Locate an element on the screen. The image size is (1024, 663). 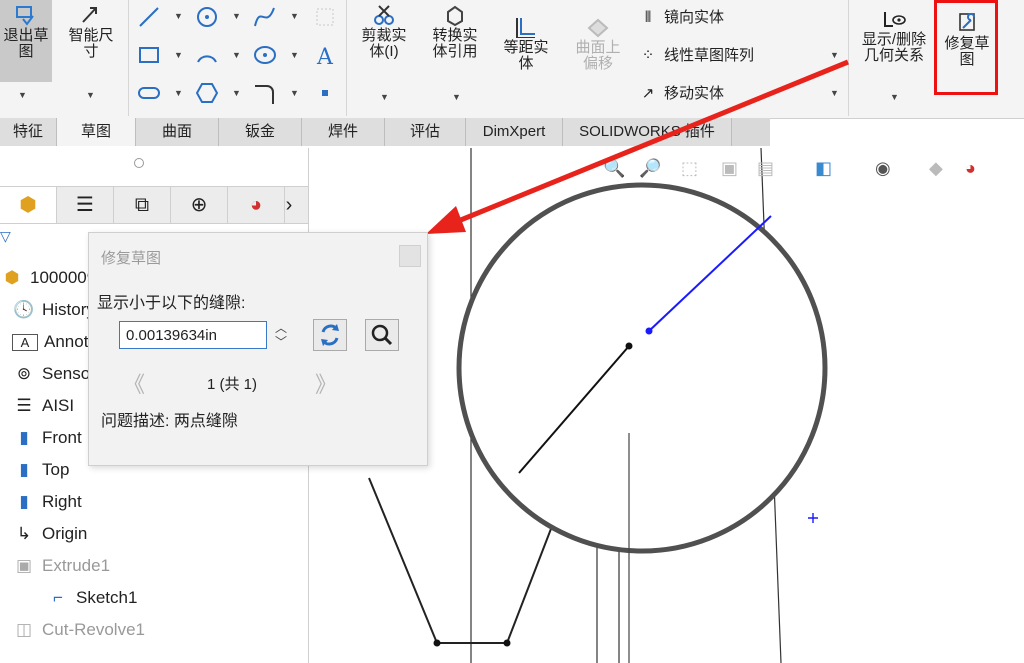
tree-item-label: AISI is located at coordinates (58, 405).